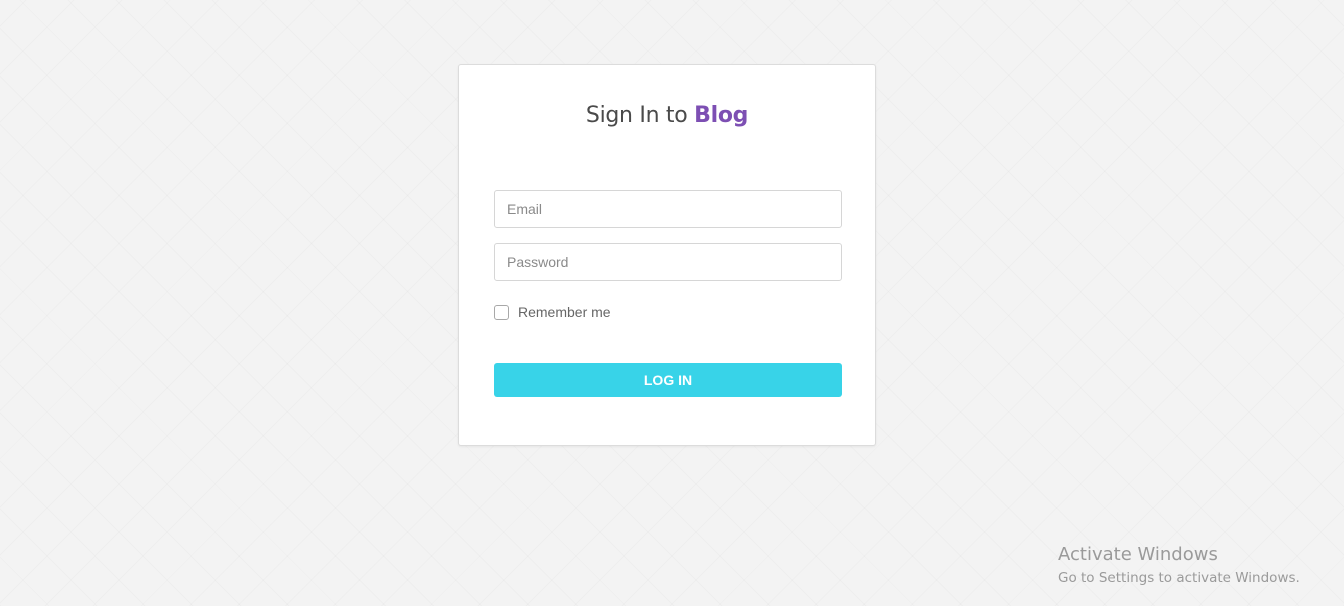 This screenshot has width=1344, height=606. What do you see at coordinates (564, 312) in the screenshot?
I see `remember-me-label: Remember me` at bounding box center [564, 312].